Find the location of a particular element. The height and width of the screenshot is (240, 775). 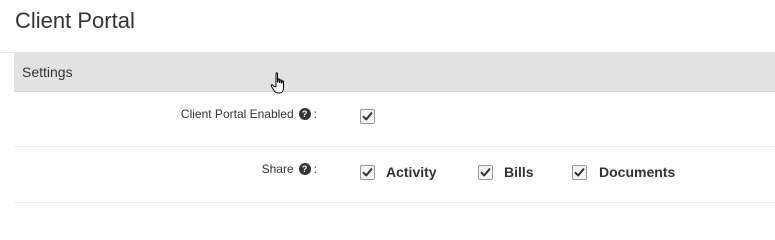

page-title: Client Portal is located at coordinates (75, 20).